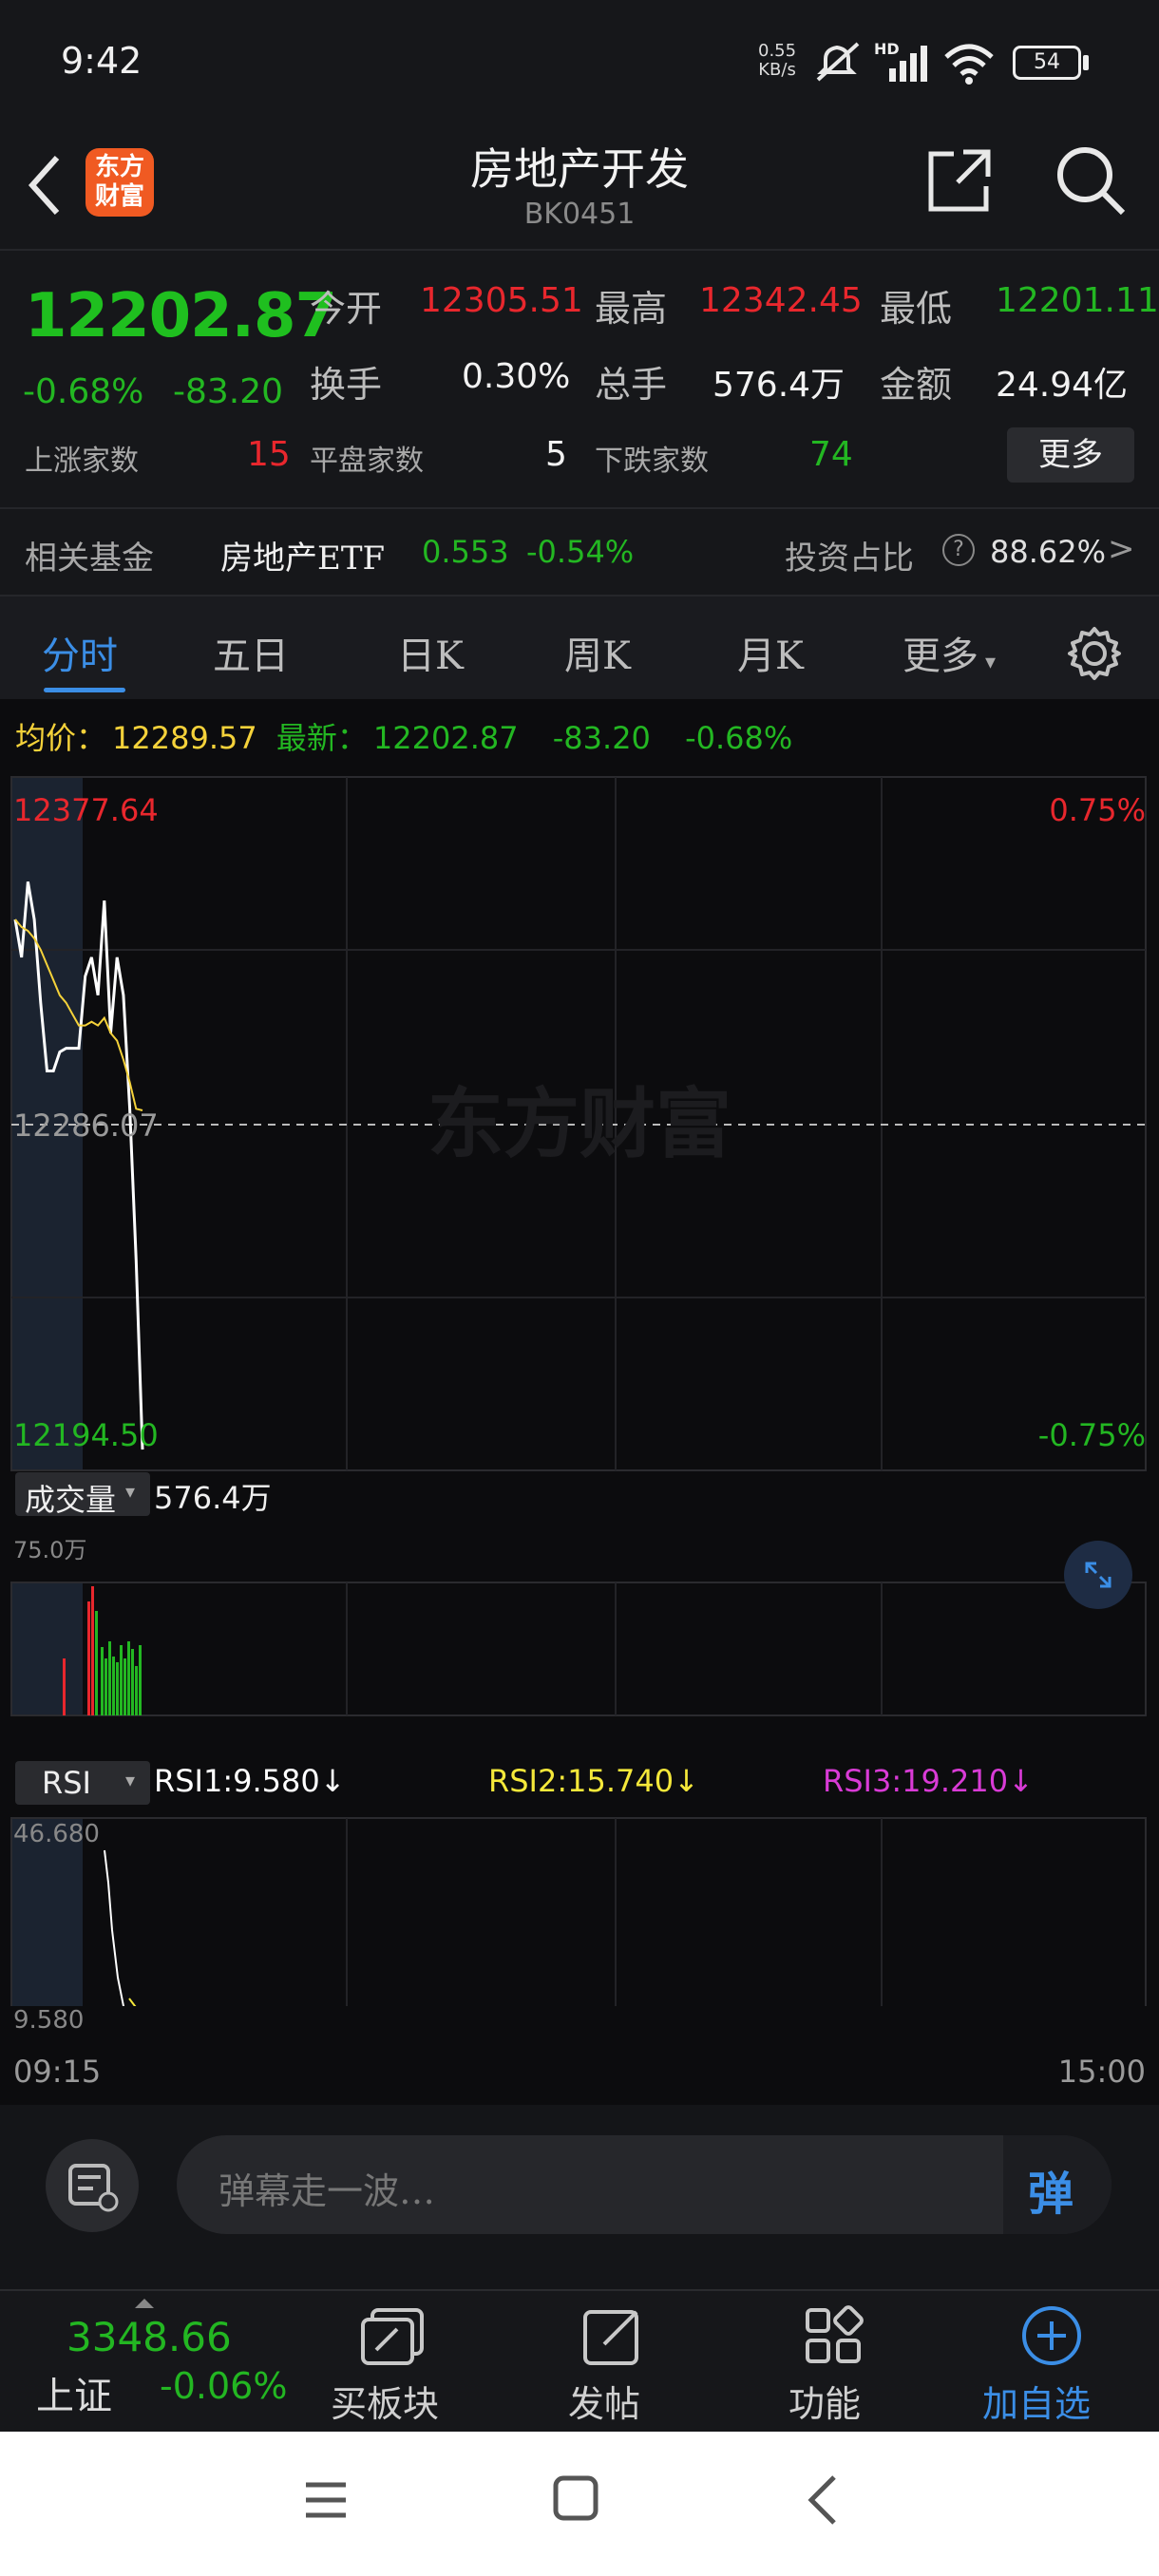 This screenshot has height=2576, width=1159. What do you see at coordinates (56, 1834) in the screenshot?
I see `rsi-top-label: 46.680` at bounding box center [56, 1834].